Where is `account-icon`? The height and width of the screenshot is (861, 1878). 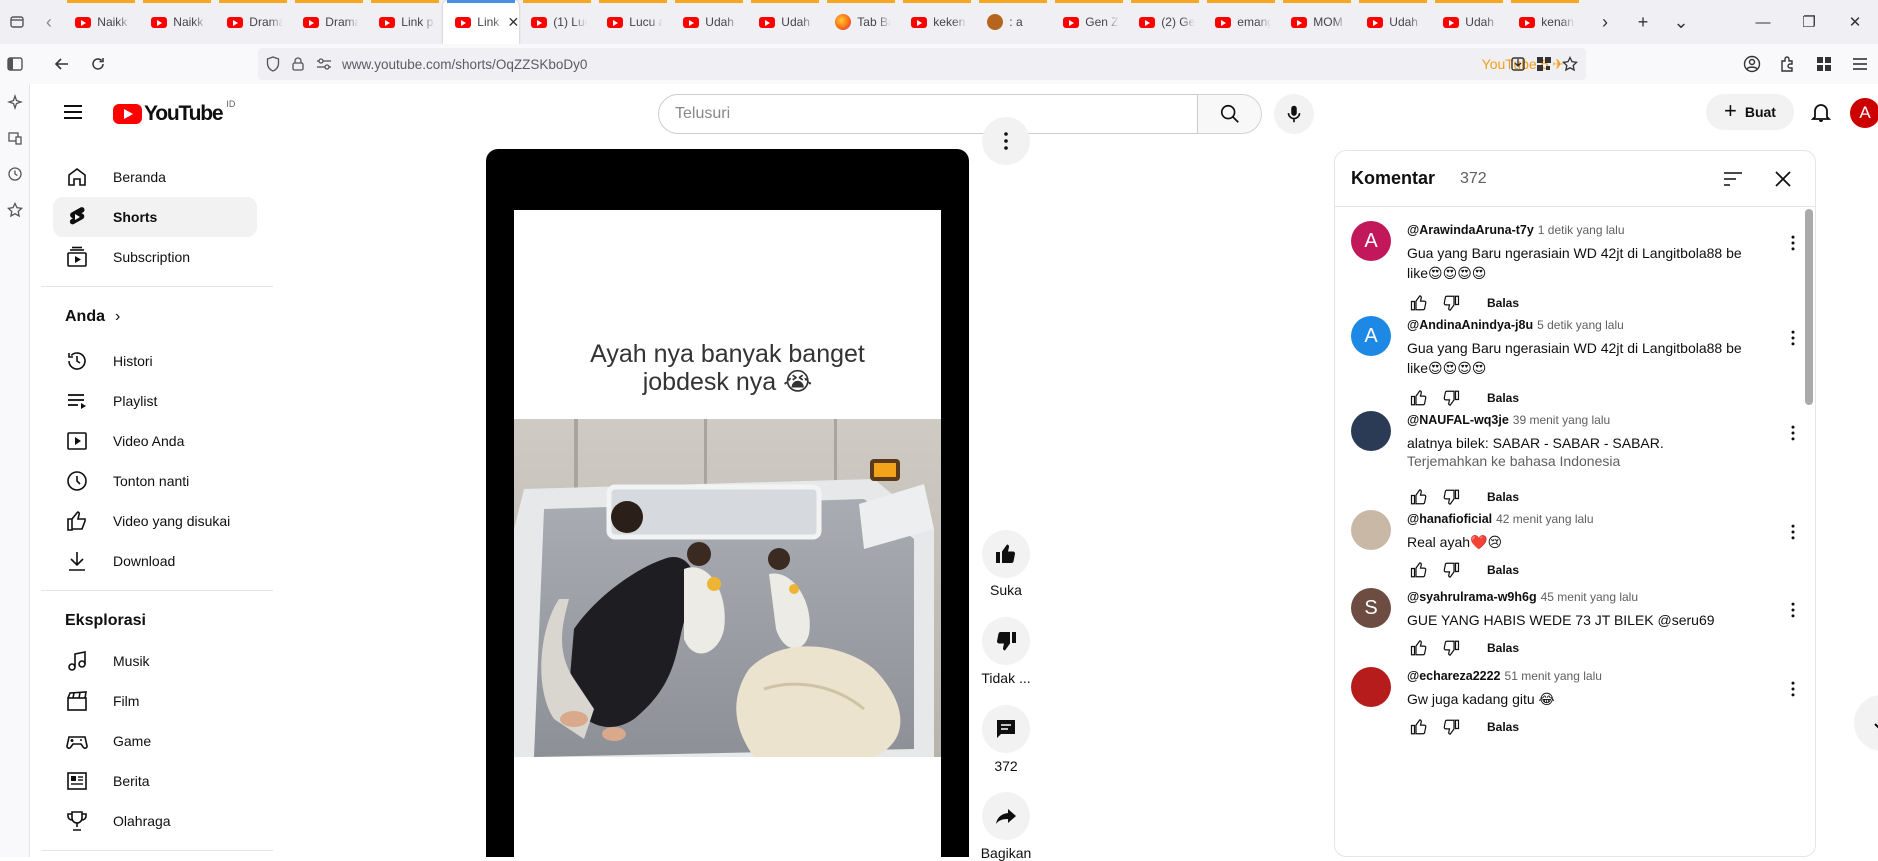 account-icon is located at coordinates (1752, 64).